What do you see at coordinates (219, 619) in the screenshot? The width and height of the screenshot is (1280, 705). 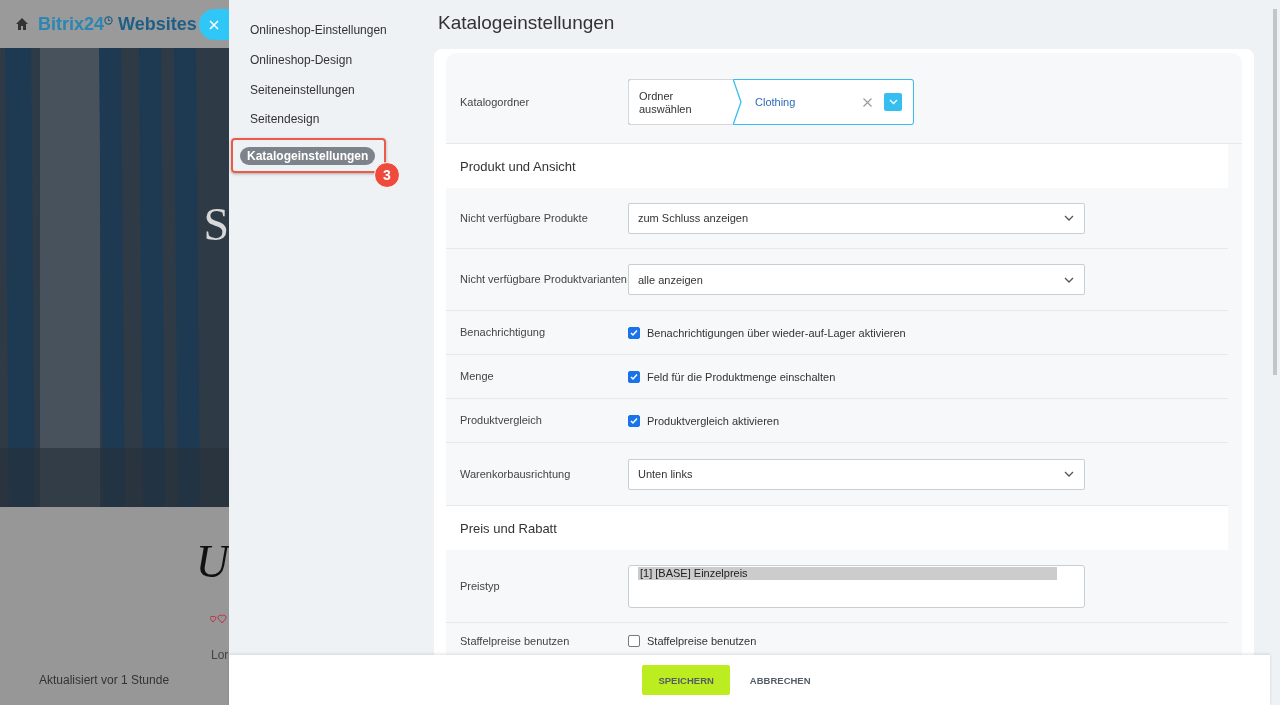 I see `heart-icon` at bounding box center [219, 619].